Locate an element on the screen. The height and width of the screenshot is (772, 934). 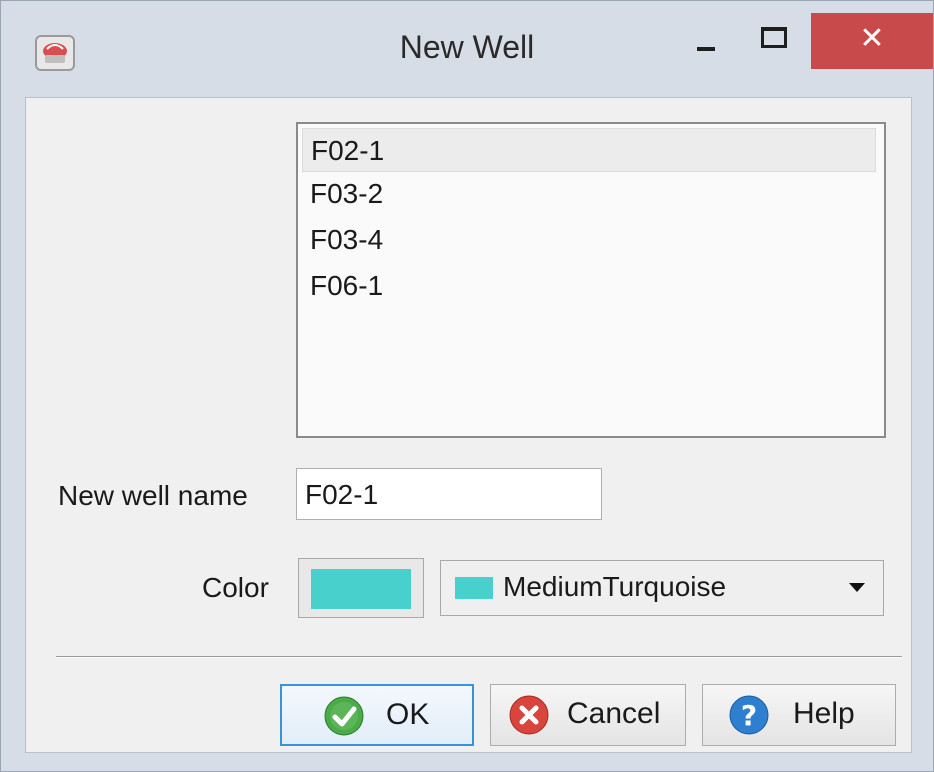
color-dropdown-swatch is located at coordinates (474, 588).